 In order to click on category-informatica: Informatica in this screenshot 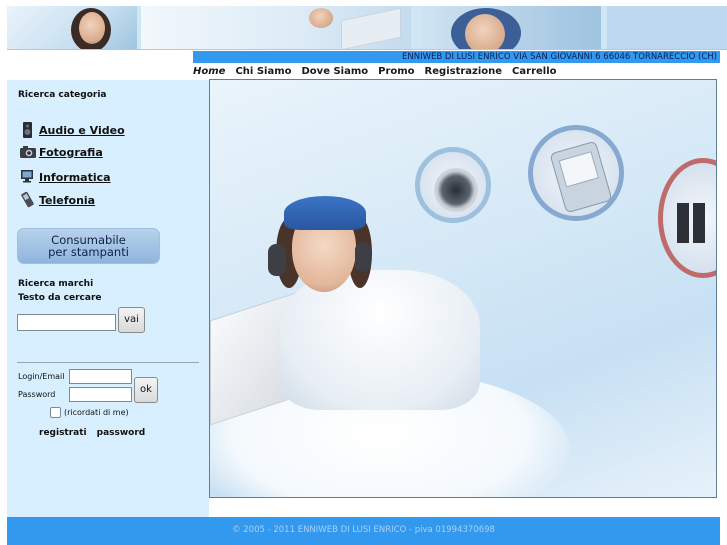, I will do `click(65, 177)`.